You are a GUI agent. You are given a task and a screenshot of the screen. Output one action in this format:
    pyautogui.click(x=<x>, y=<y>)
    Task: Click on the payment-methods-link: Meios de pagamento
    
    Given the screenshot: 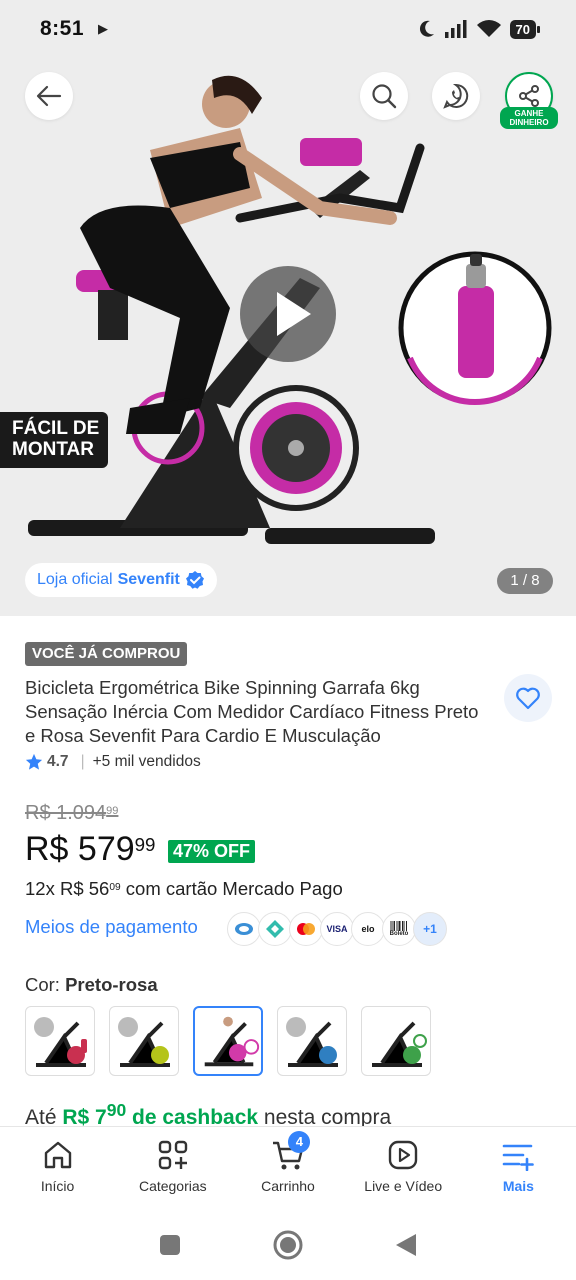 What is the action you would take?
    pyautogui.click(x=111, y=927)
    